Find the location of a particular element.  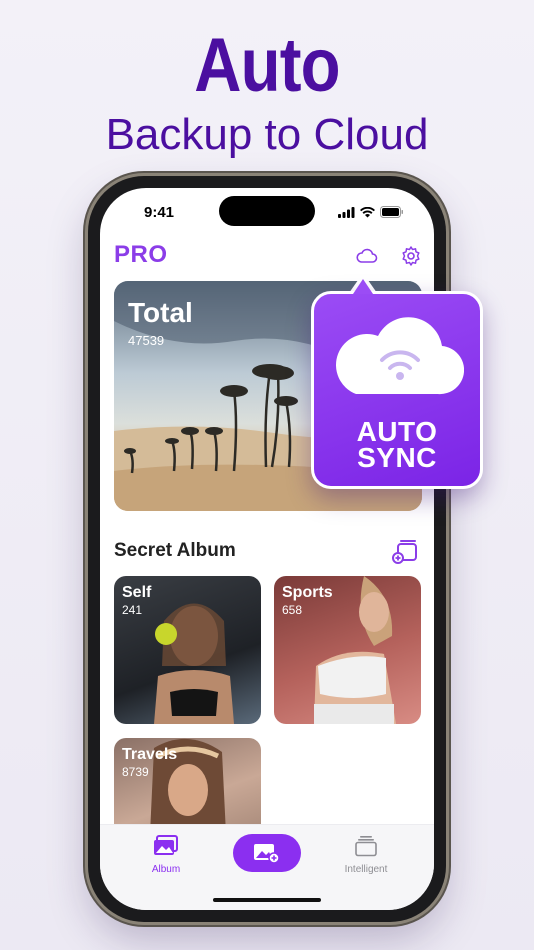

dynamic-island is located at coordinates (267, 211).